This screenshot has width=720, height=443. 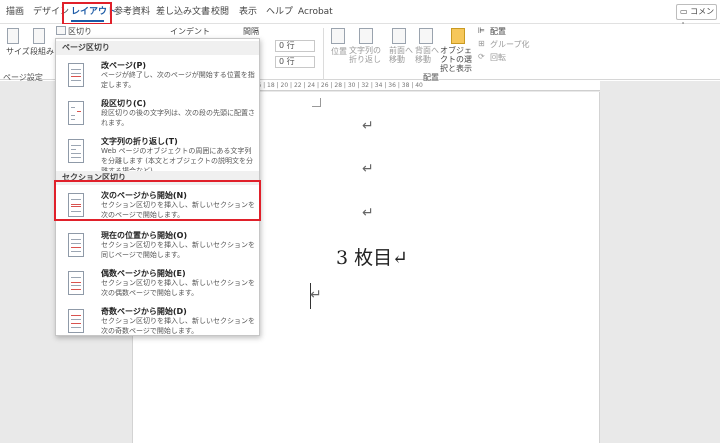 What do you see at coordinates (372, 258) in the screenshot?
I see `document-body-text: 3 枚目↵` at bounding box center [372, 258].